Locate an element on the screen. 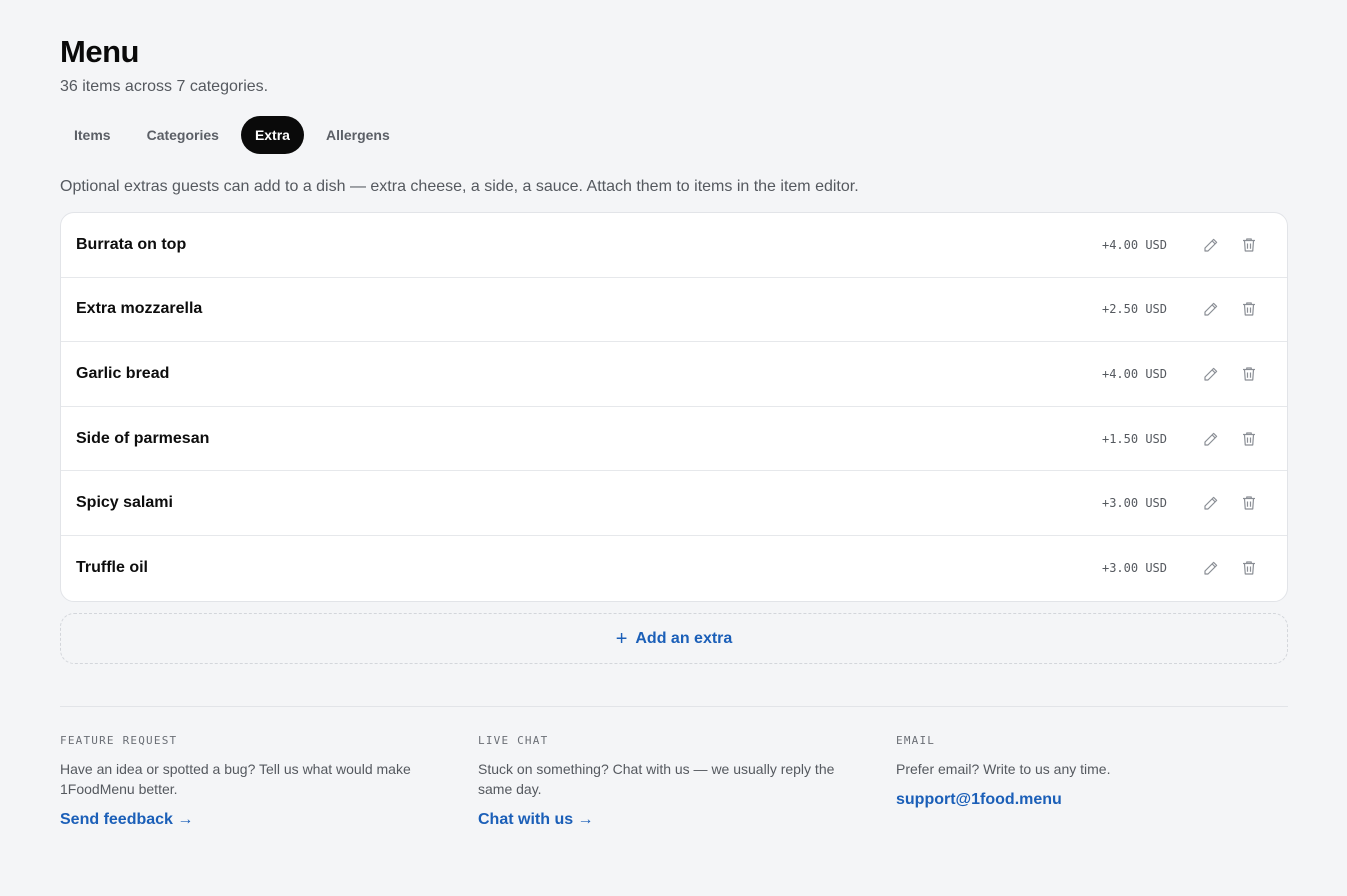 Image resolution: width=1347 pixels, height=896 pixels. tab-allergens: Allergens is located at coordinates (358, 135).